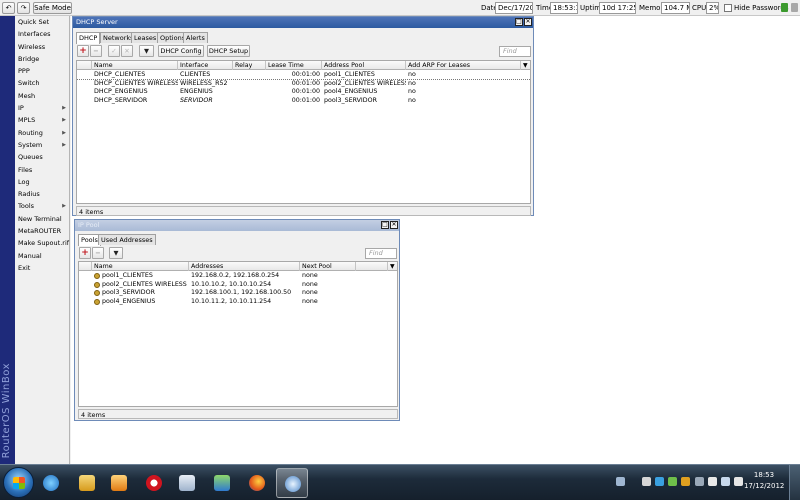  What do you see at coordinates (42, 83) in the screenshot?
I see `menu-item-switch: Switch` at bounding box center [42, 83].